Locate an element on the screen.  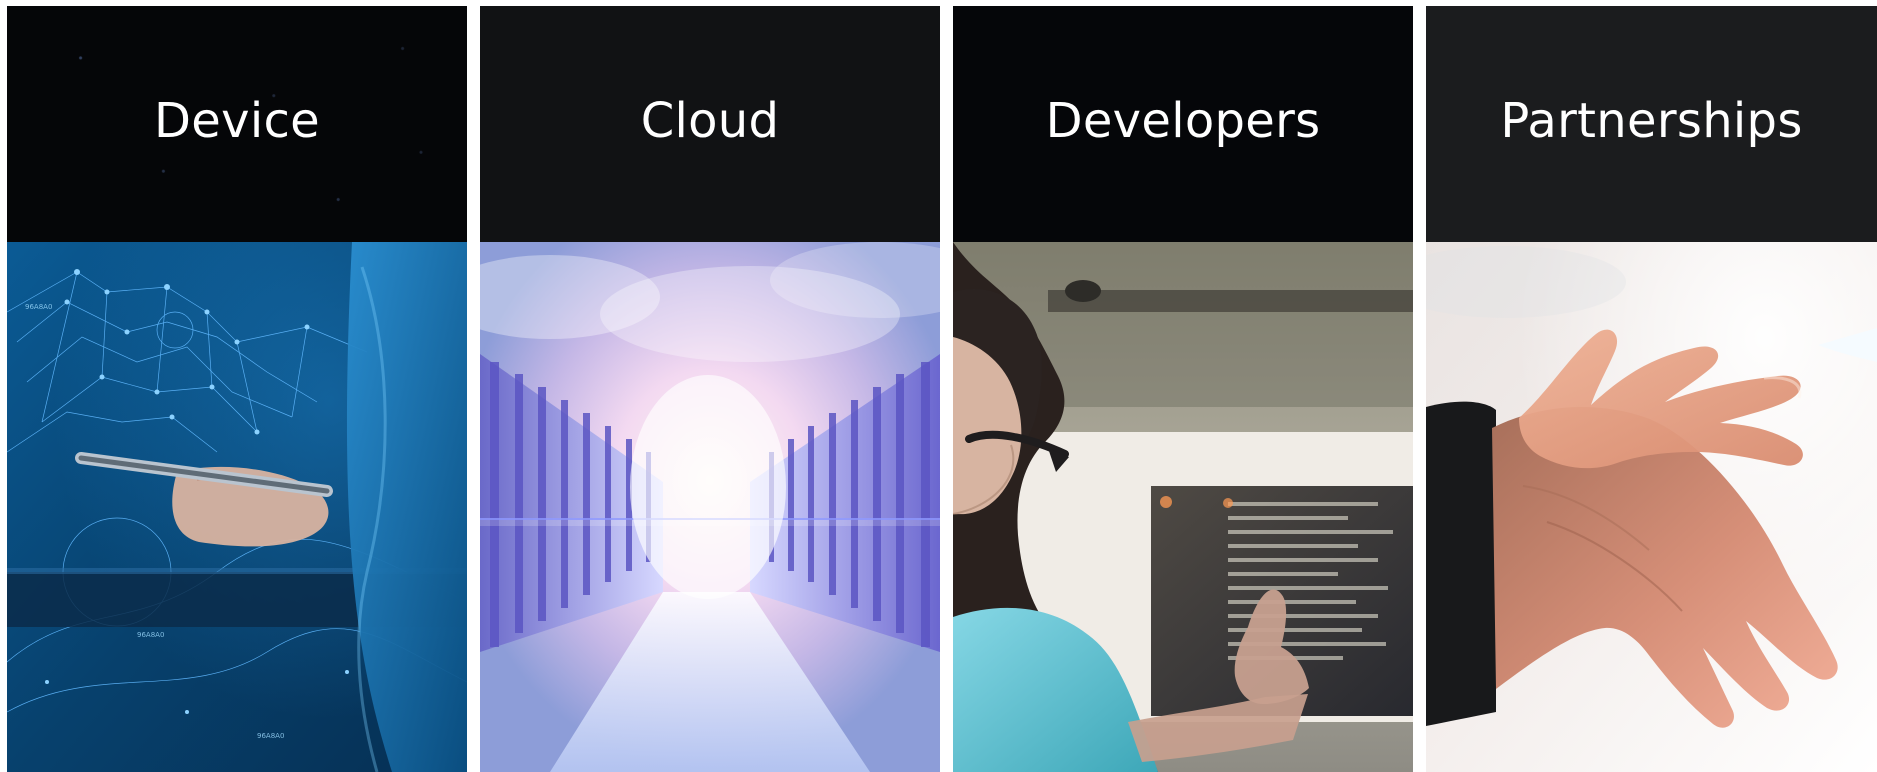
device-card-header: Device is located at coordinates (237, 124).